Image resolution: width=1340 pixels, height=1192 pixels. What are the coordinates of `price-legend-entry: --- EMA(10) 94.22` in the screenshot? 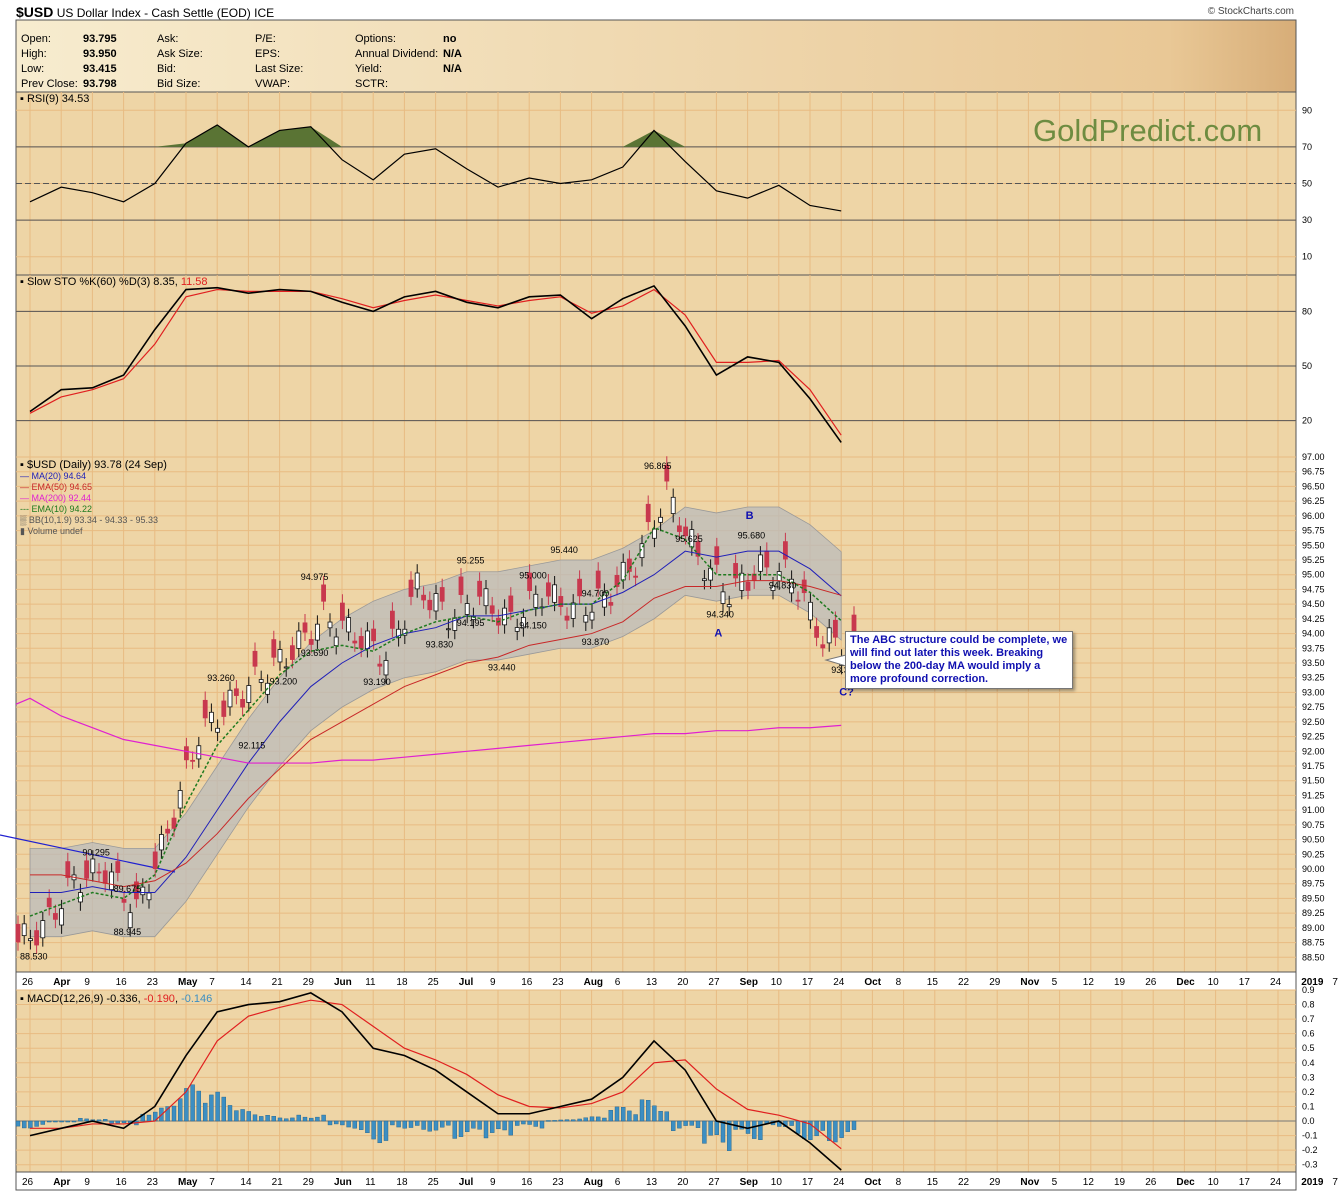 It's located at (56, 509).